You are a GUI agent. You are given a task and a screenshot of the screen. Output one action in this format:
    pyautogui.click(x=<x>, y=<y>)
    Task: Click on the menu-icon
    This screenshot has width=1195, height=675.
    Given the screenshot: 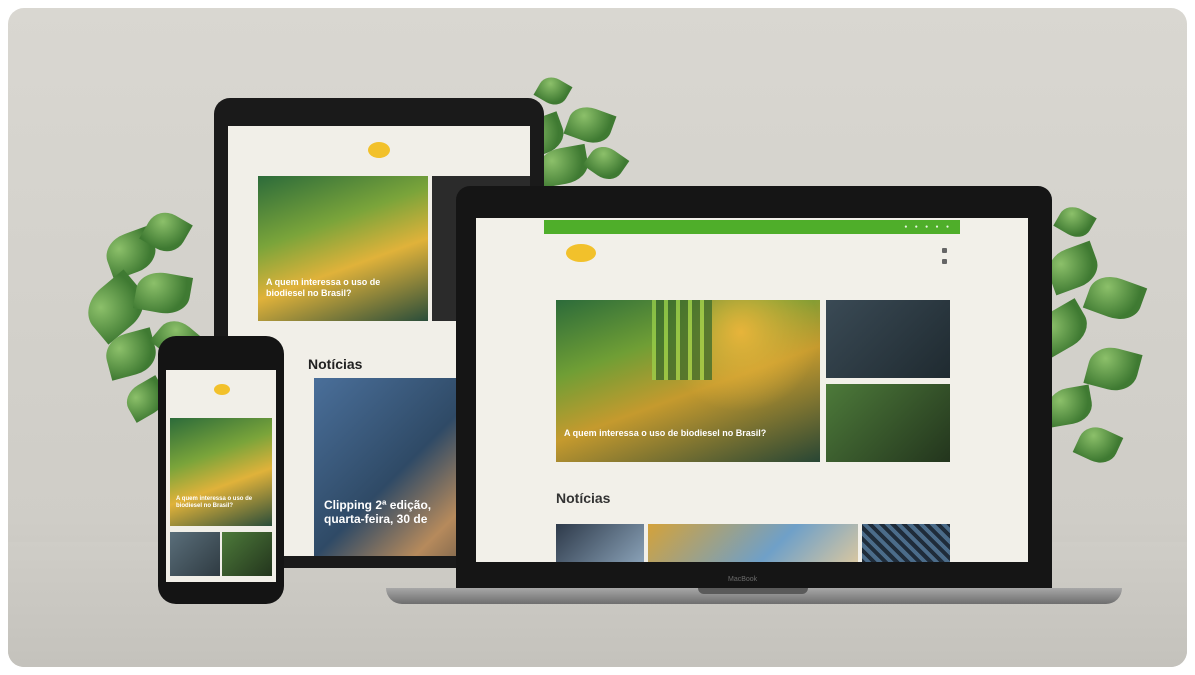 What is the action you would take?
    pyautogui.click(x=944, y=261)
    